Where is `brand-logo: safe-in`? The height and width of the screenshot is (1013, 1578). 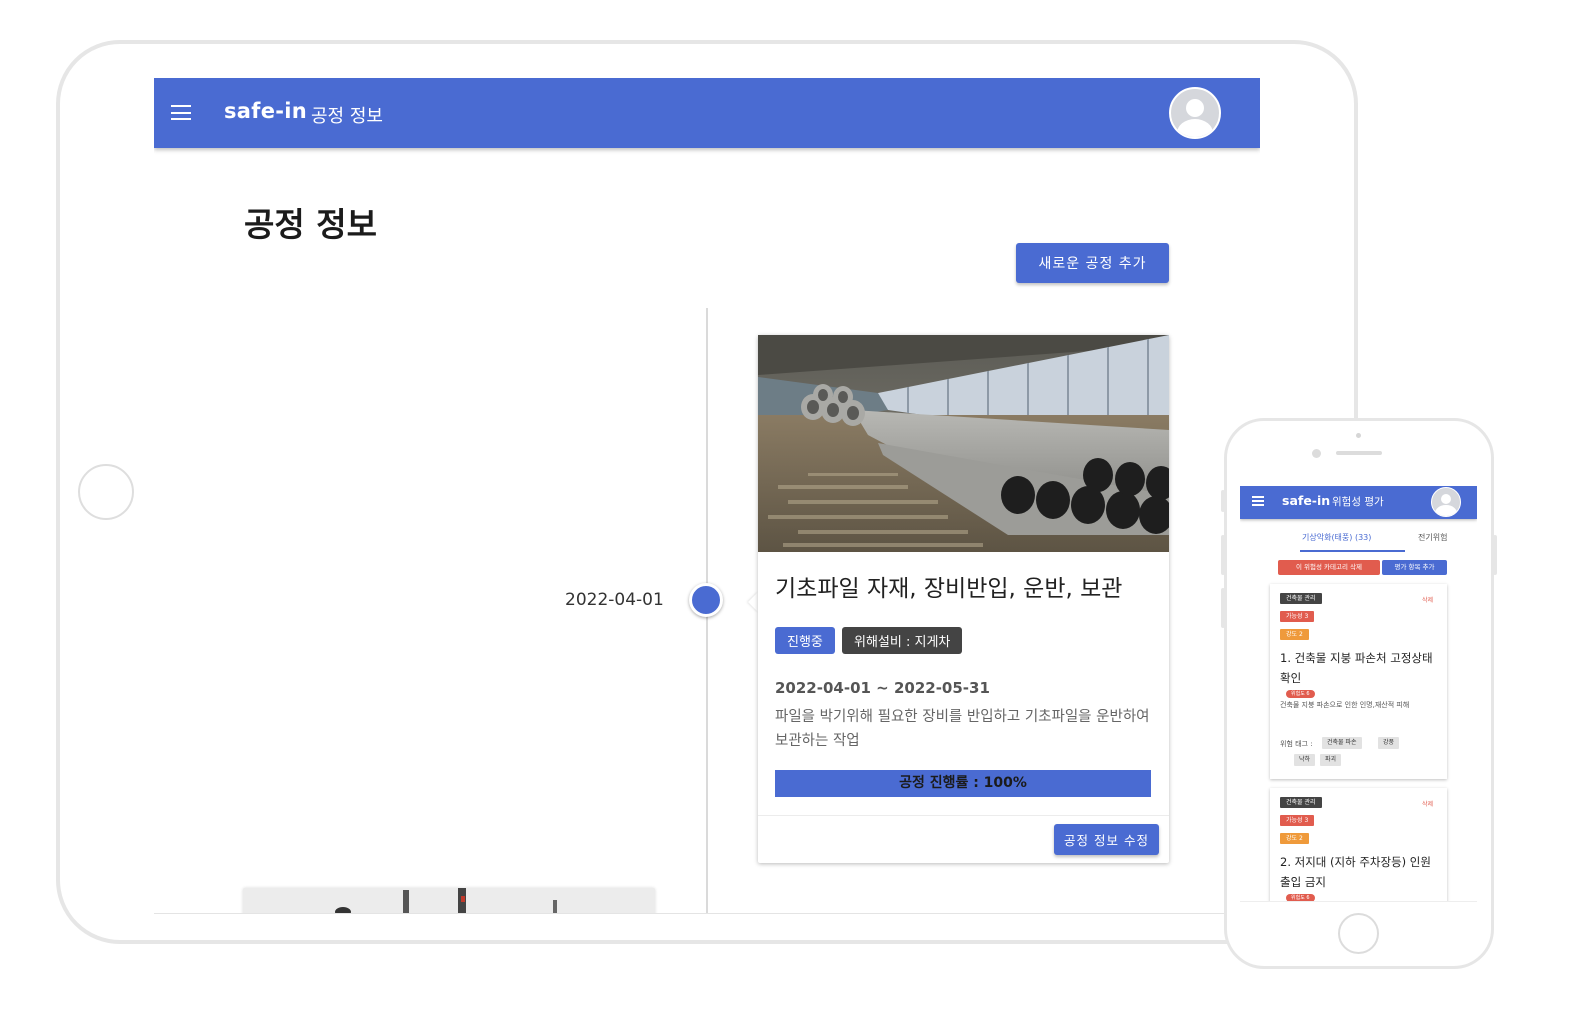 brand-logo: safe-in is located at coordinates (265, 111).